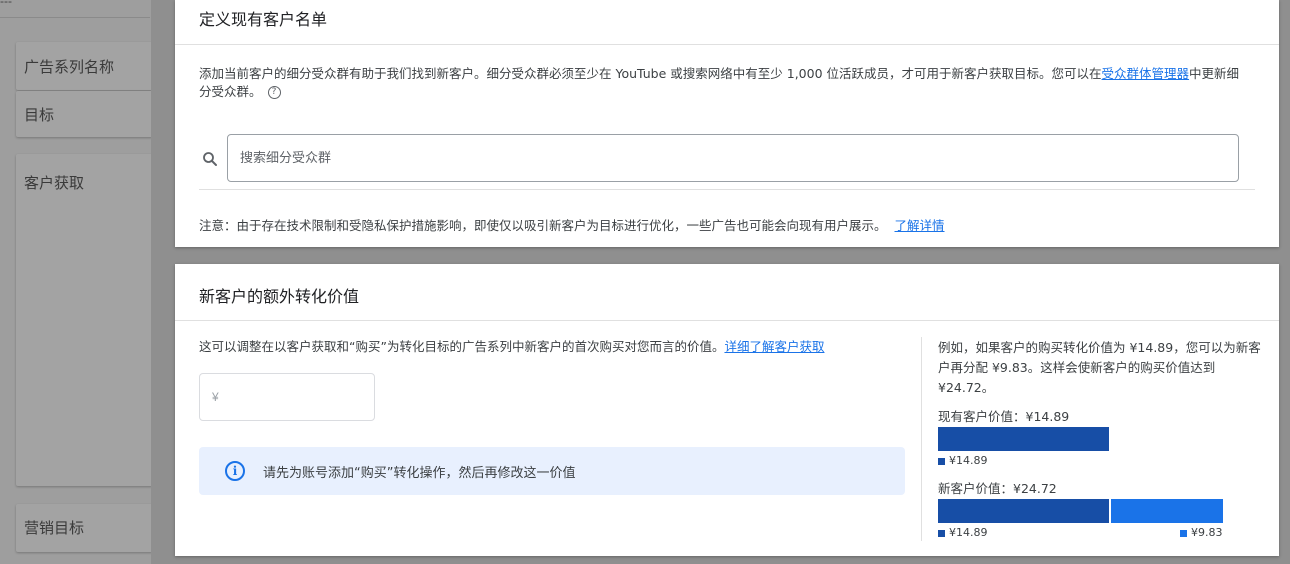 The height and width of the screenshot is (564, 1290). I want to click on existing-customer-legend-value: ¥14.89, so click(968, 460).